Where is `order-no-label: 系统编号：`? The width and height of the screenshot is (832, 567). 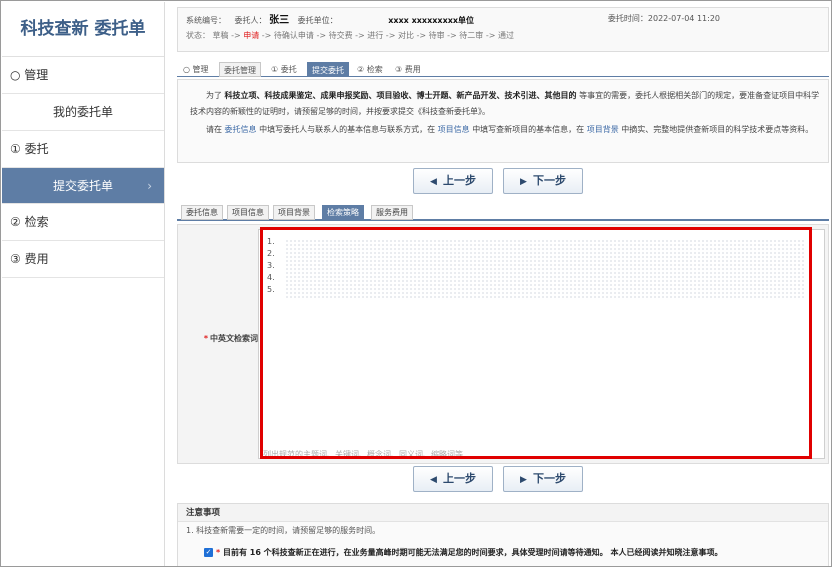
order-no-label: 系统编号： is located at coordinates (206, 20).